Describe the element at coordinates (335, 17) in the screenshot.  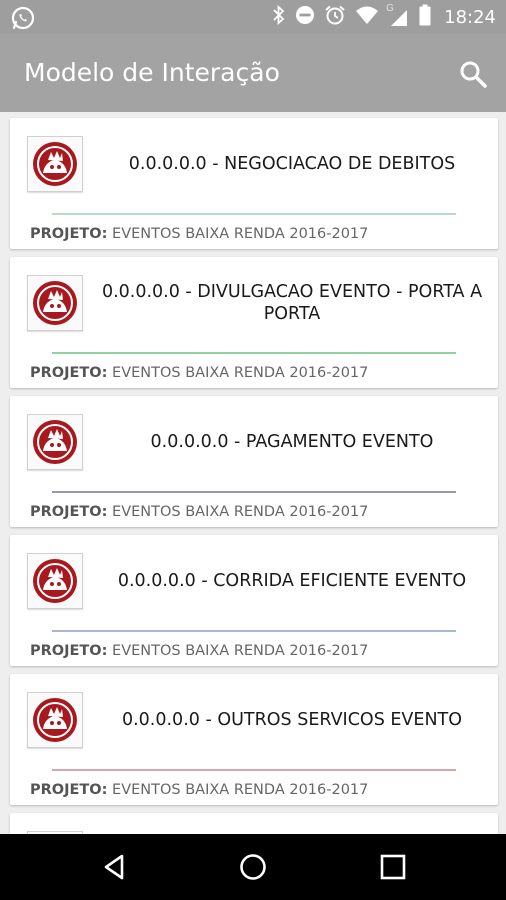
I see `alarm-icon` at that location.